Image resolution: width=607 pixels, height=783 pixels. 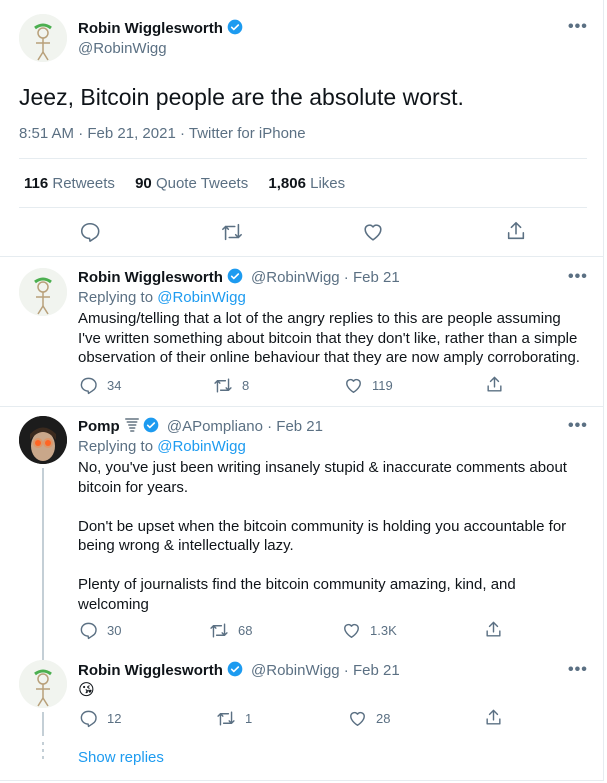 I want to click on reply-button: 12, so click(x=100, y=718).